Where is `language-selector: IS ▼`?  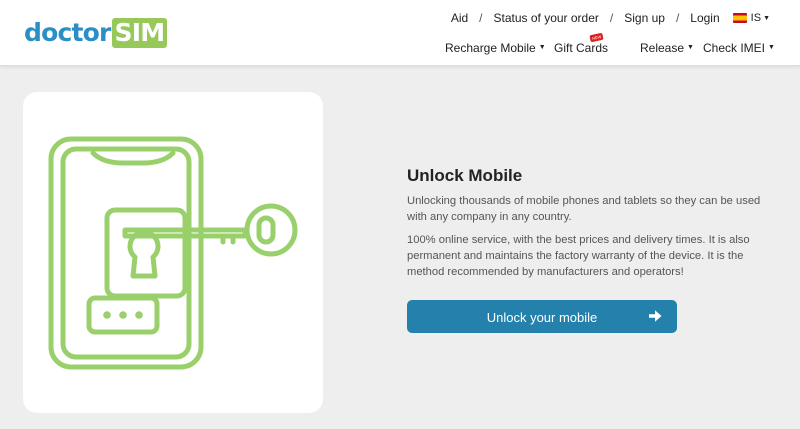
language-selector: IS ▼ is located at coordinates (751, 18).